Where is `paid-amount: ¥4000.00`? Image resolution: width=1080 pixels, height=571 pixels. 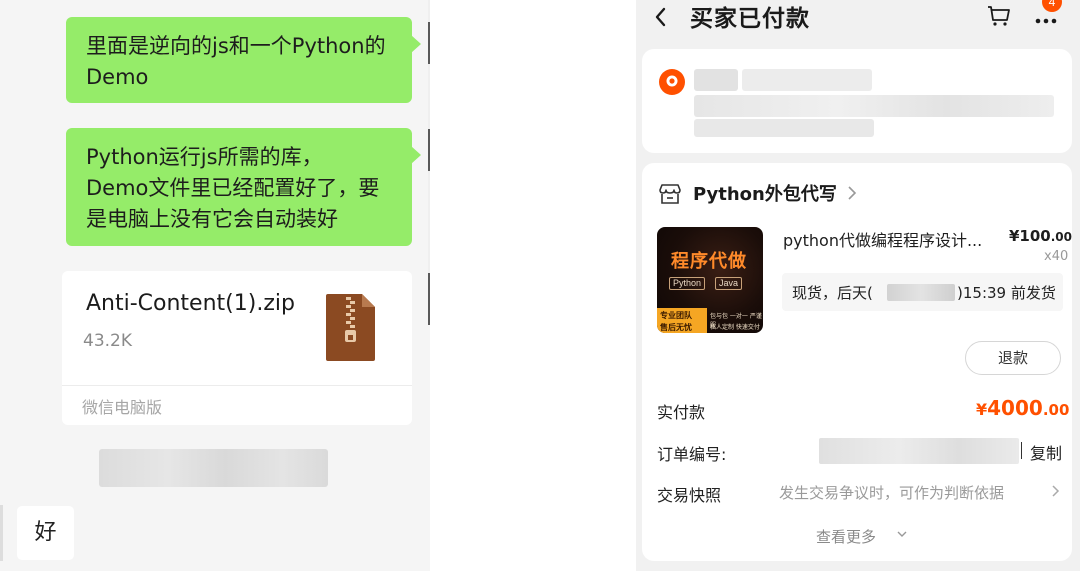
paid-amount: ¥4000.00 is located at coordinates (1022, 408).